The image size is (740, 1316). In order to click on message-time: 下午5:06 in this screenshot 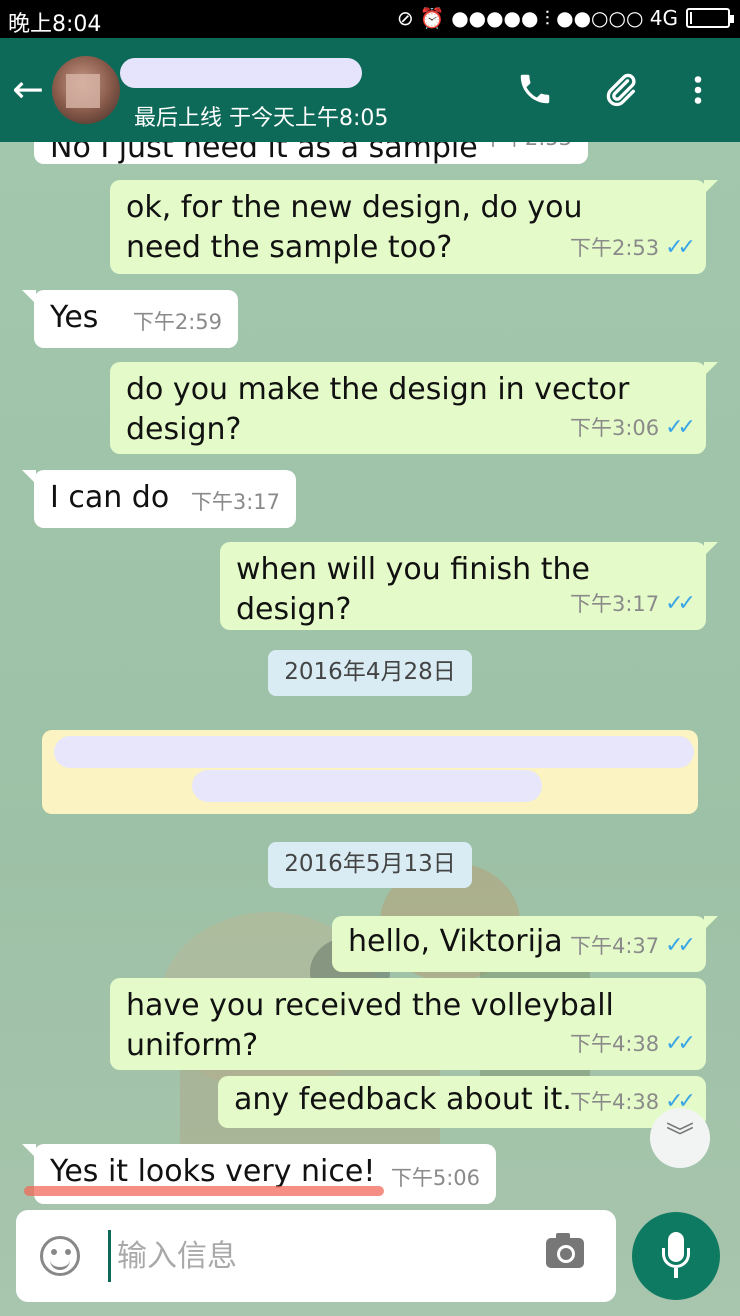, I will do `click(435, 1178)`.